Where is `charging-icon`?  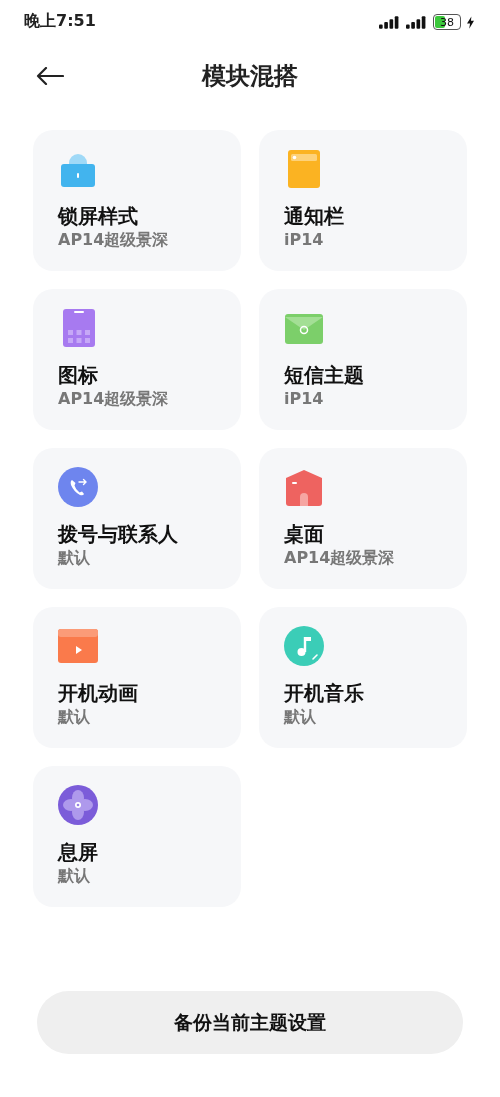
charging-icon is located at coordinates (470, 22).